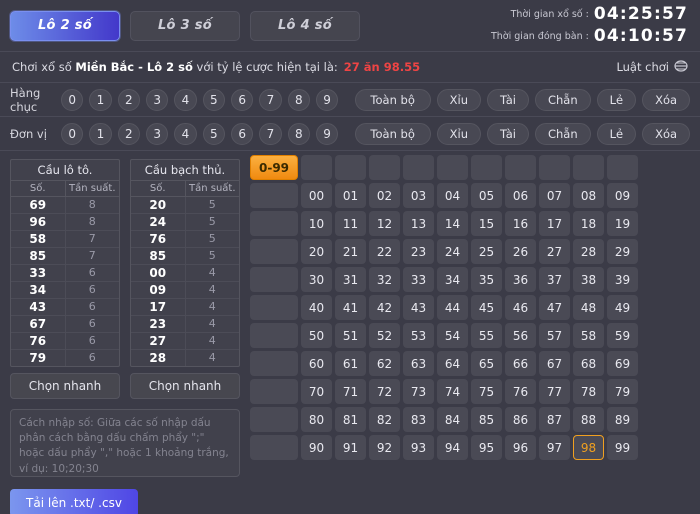  I want to click on number-cell-09: 09, so click(622, 195).